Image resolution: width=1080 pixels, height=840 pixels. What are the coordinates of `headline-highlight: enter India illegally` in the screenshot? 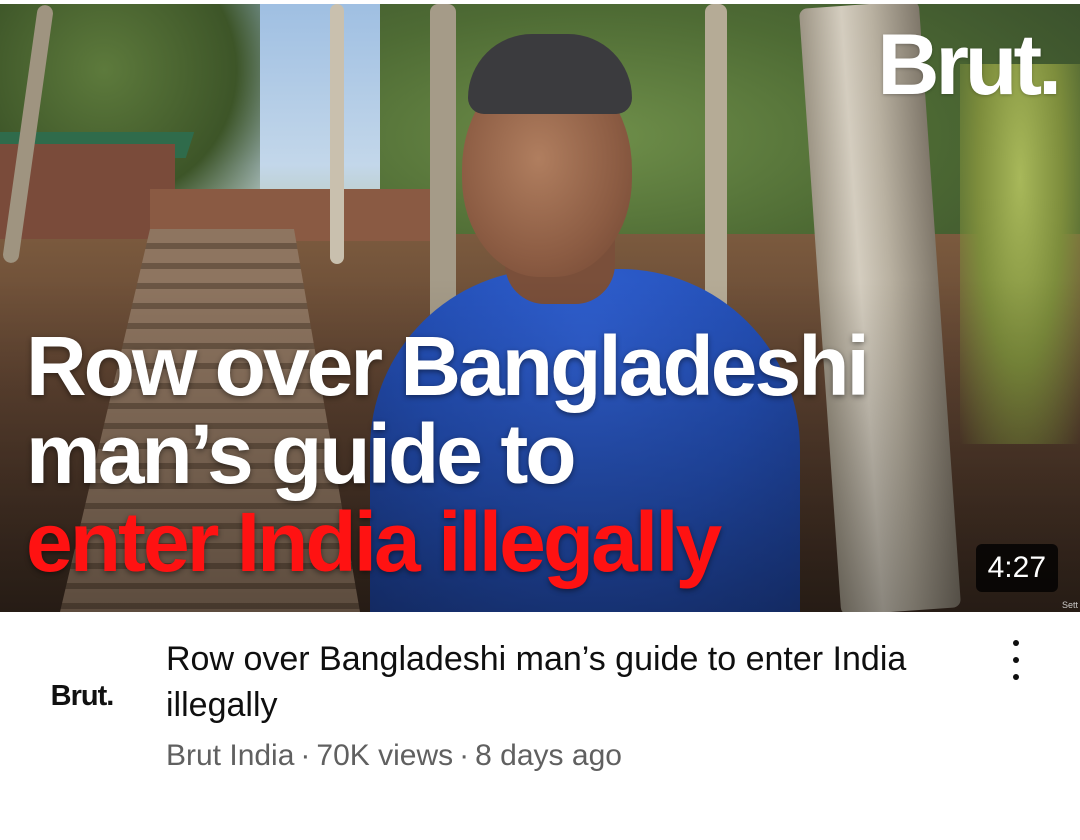 It's located at (374, 542).